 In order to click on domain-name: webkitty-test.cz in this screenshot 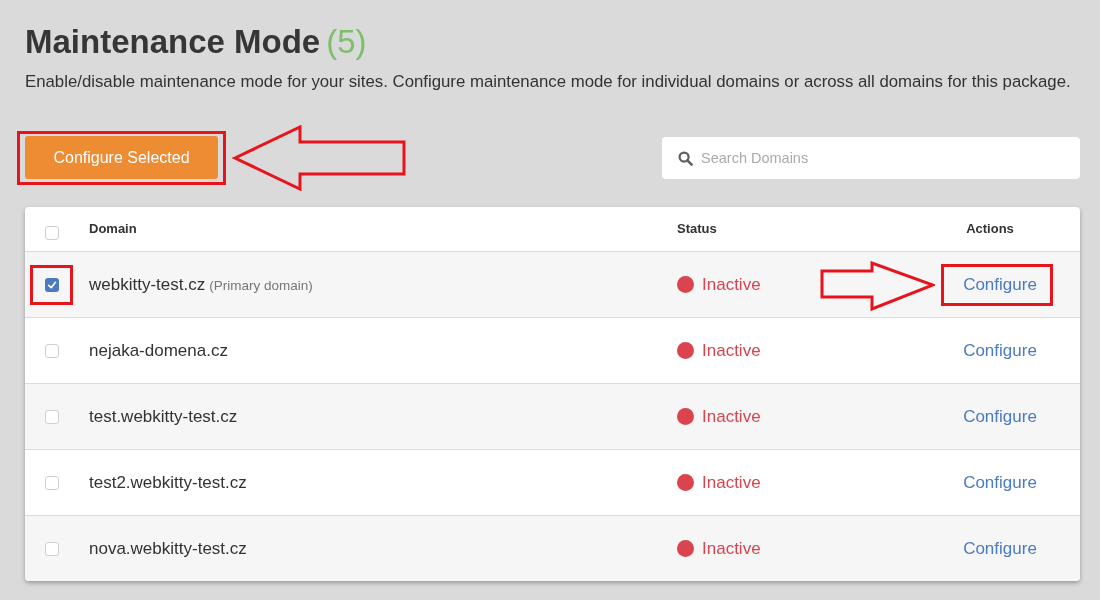, I will do `click(147, 284)`.